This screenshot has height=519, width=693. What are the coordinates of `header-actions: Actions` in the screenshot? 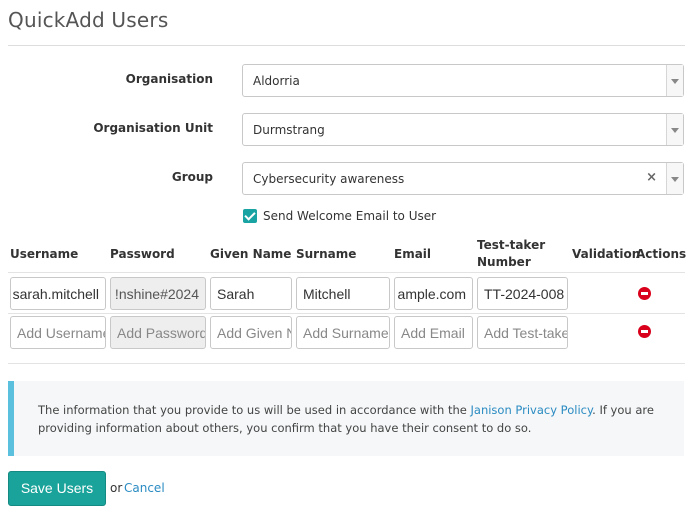 It's located at (661, 254).